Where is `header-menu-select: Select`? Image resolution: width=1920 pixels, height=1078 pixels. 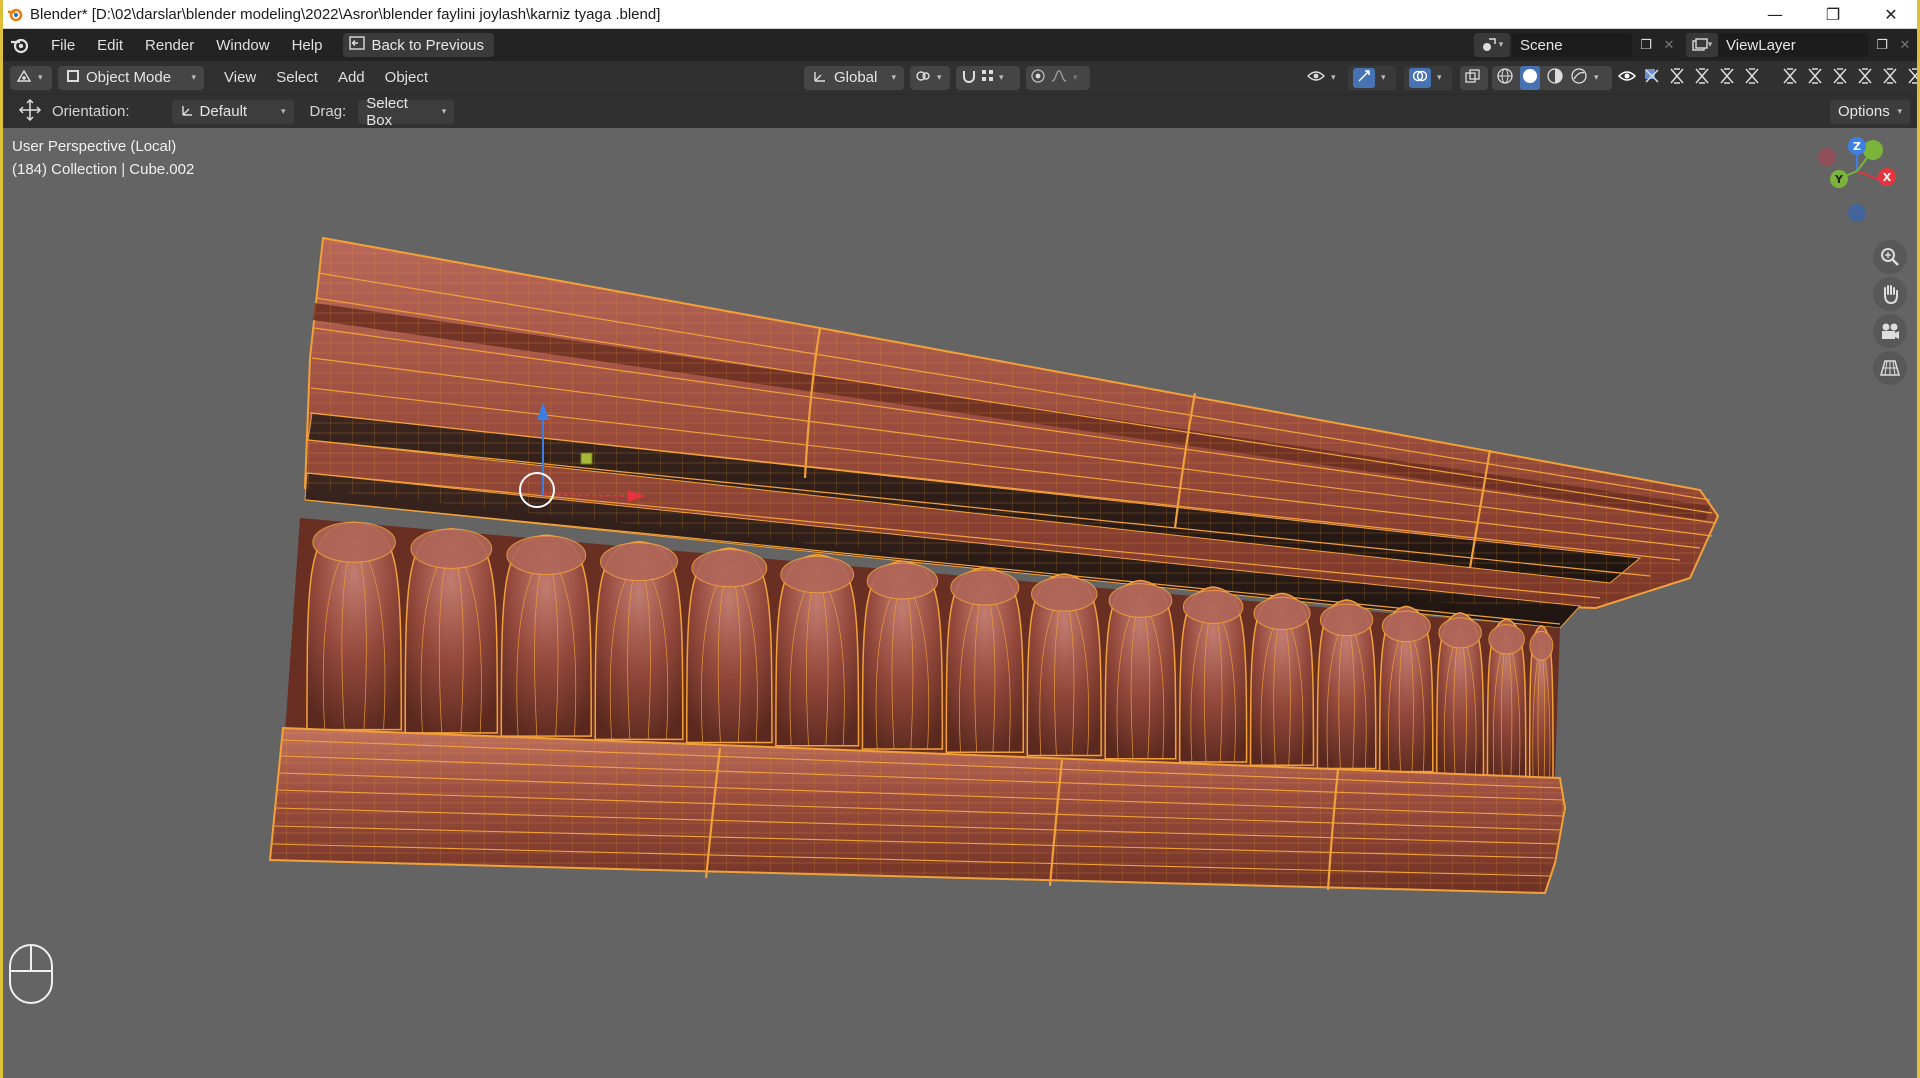
header-menu-select: Select is located at coordinates (297, 77).